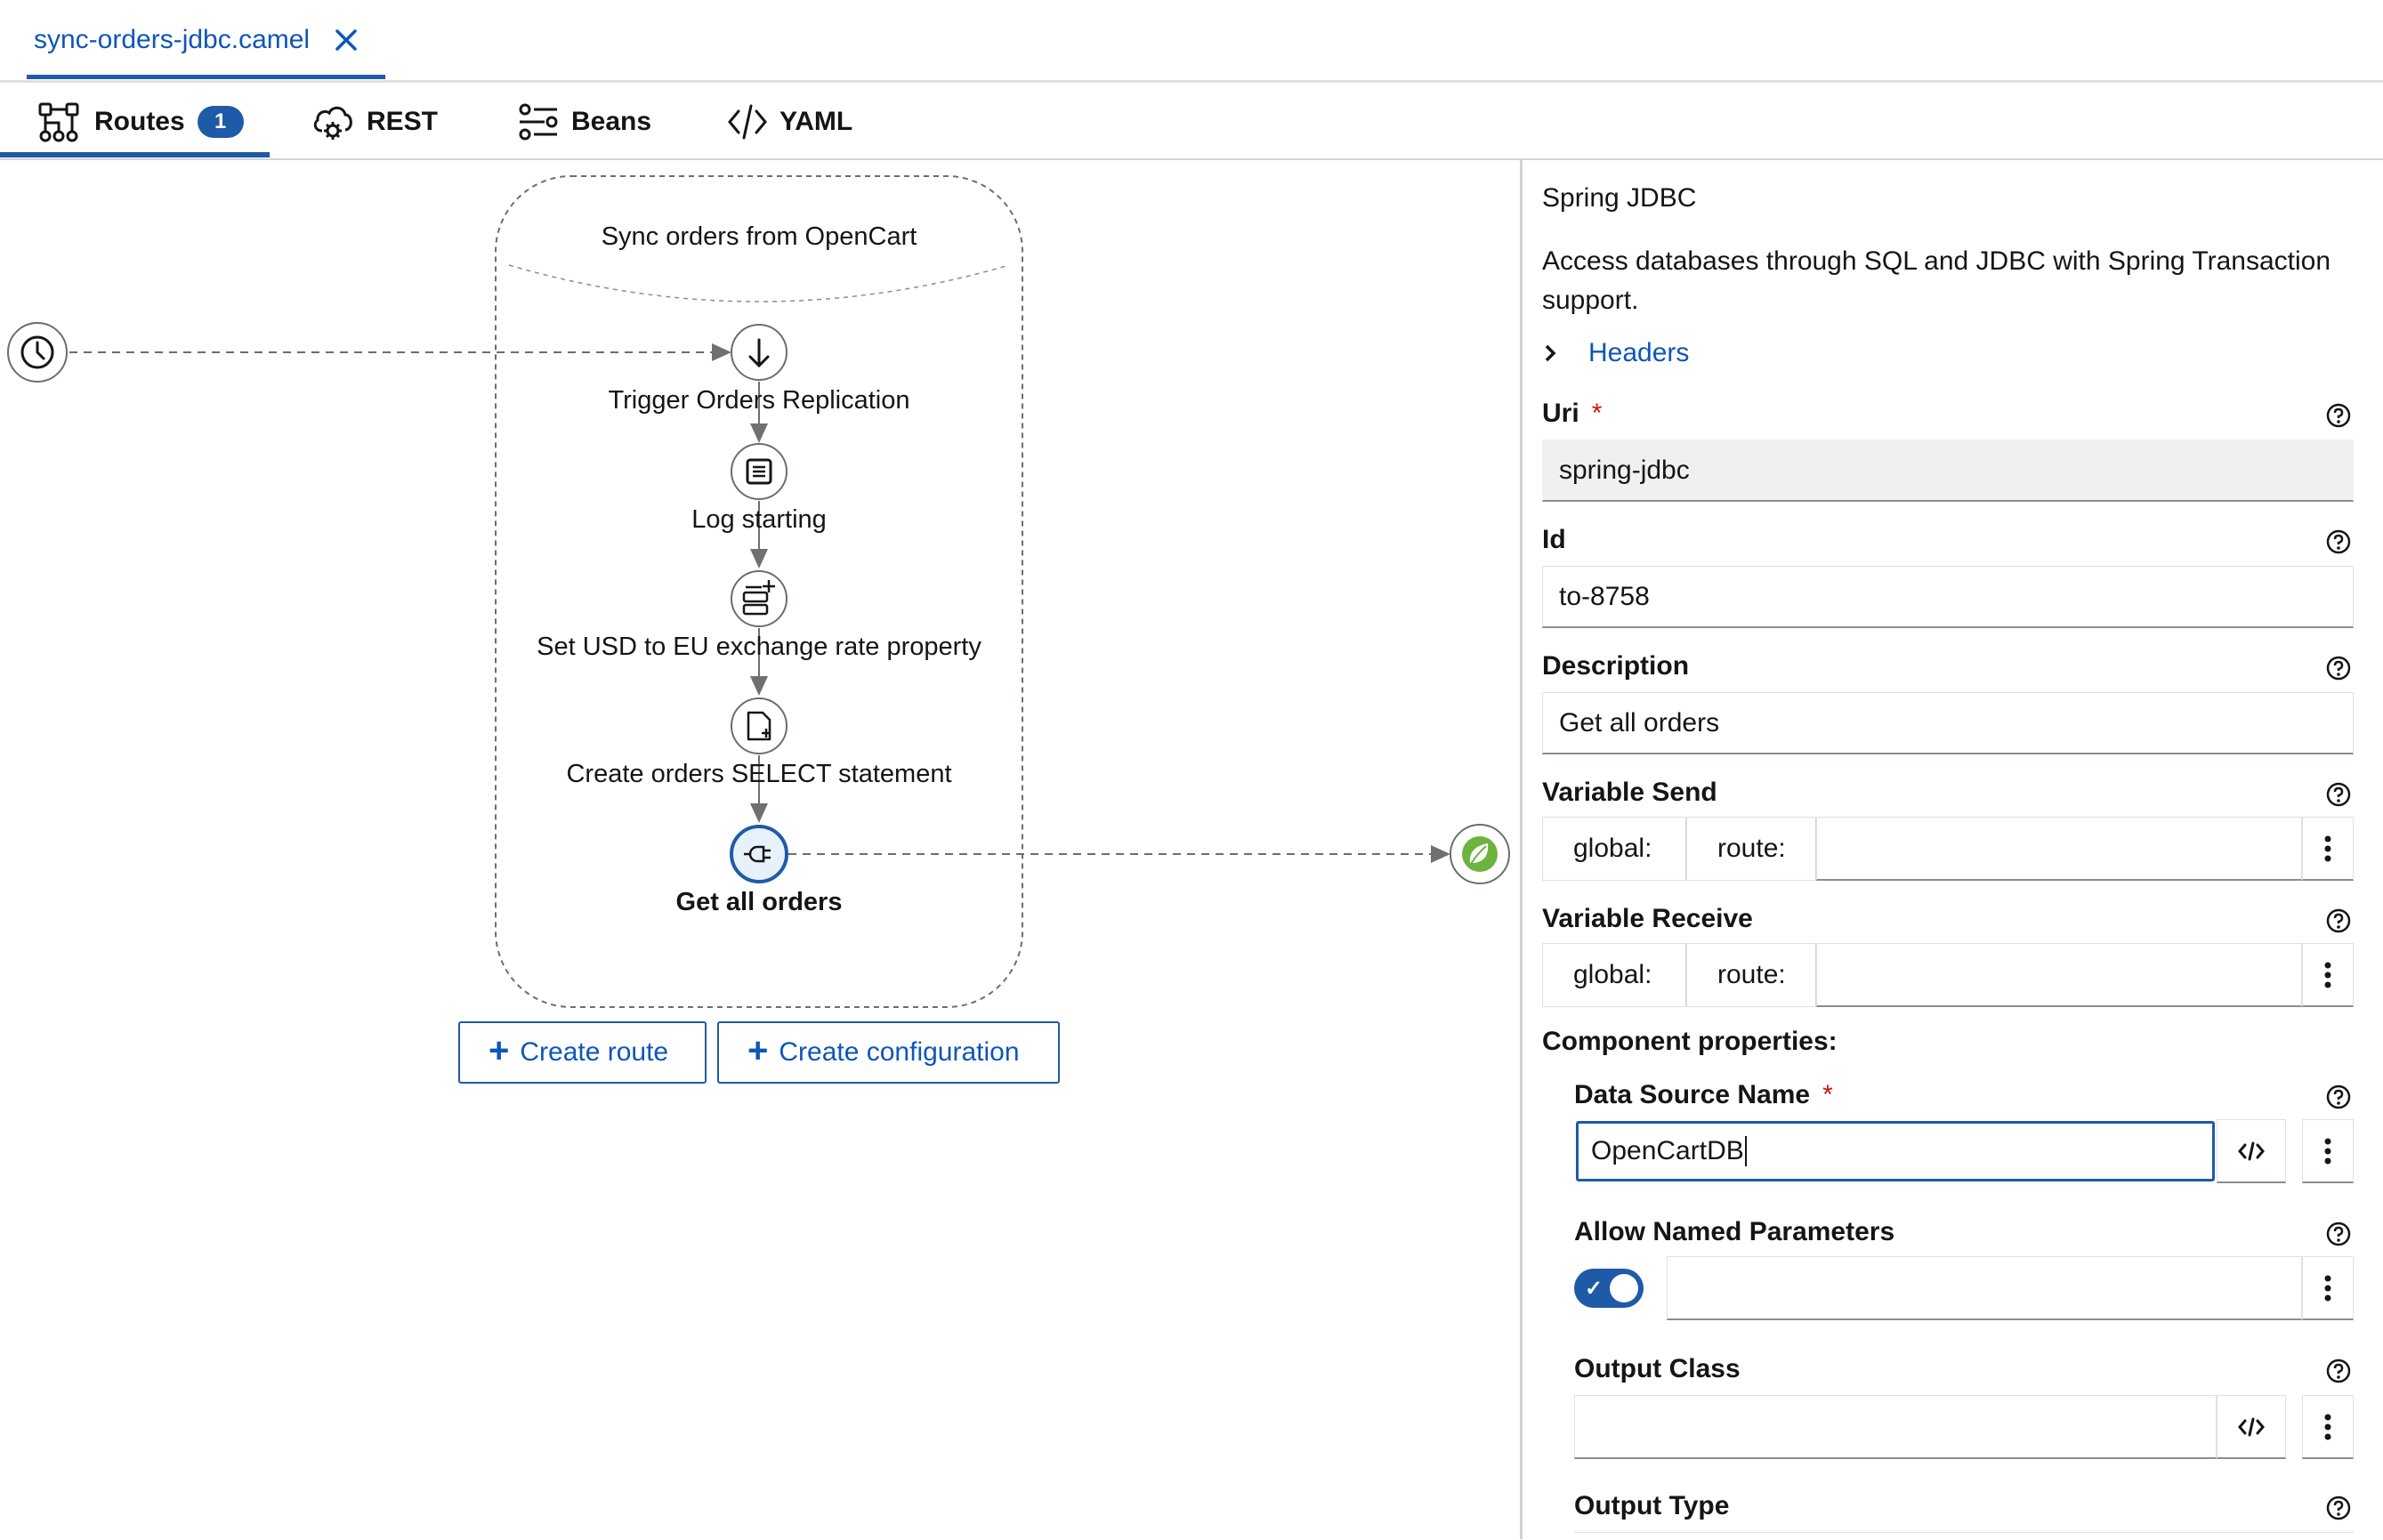  I want to click on routes-count-badge: 1, so click(220, 122).